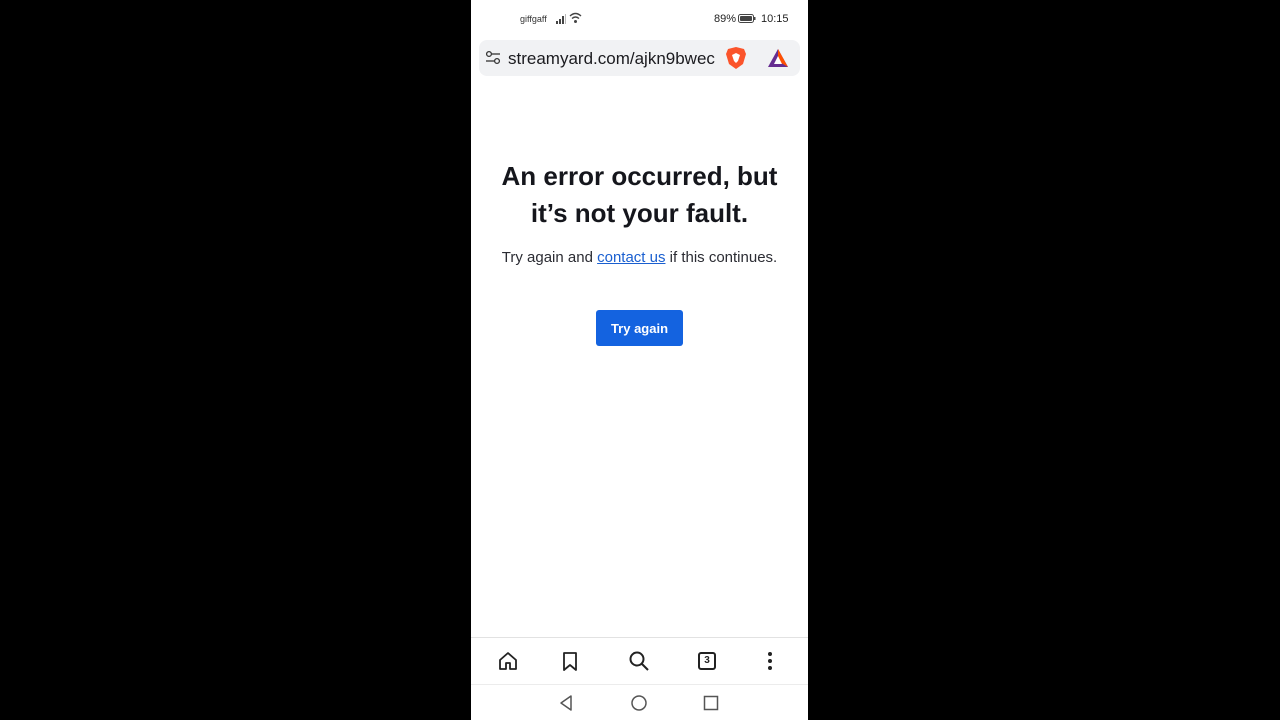 This screenshot has height=720, width=1280. Describe the element at coordinates (639, 176) in the screenshot. I see `error-title-line1: An error occurred, but` at that location.